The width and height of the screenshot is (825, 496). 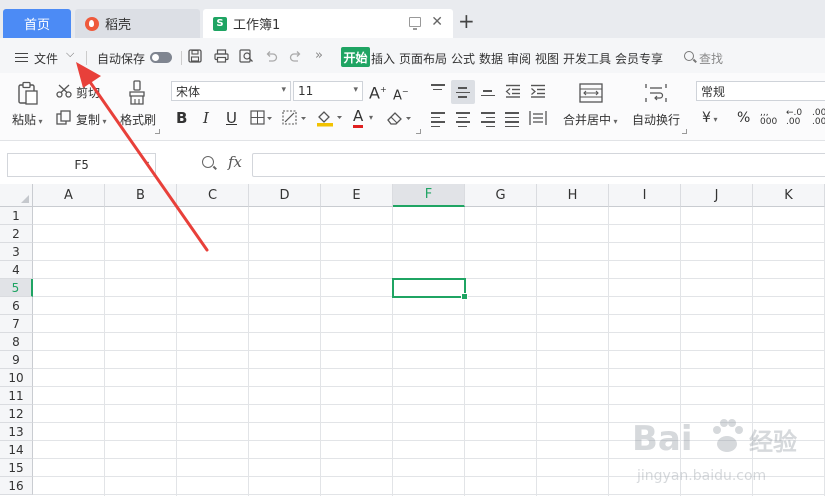 I want to click on column-header-d: D, so click(x=285, y=195).